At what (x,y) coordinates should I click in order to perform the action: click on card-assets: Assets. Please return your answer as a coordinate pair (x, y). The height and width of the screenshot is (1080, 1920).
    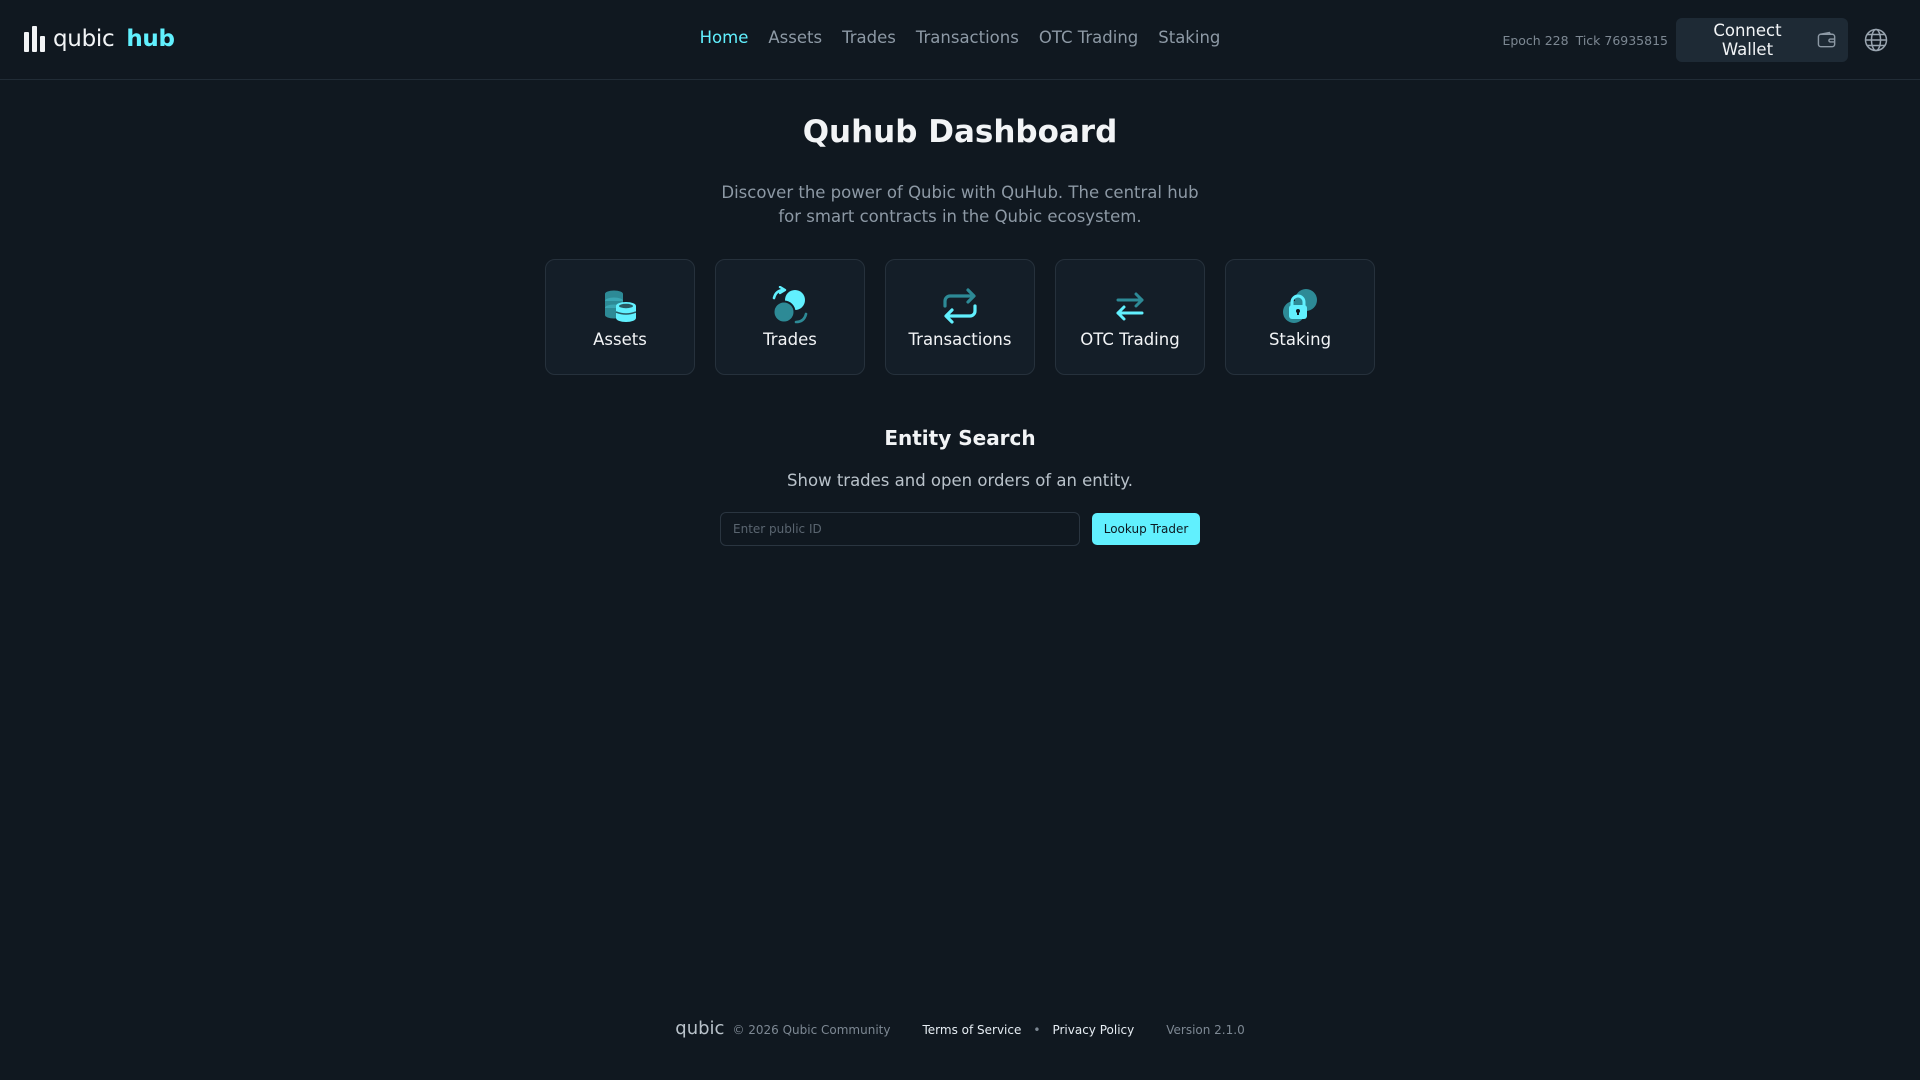
    Looking at the image, I should click on (620, 317).